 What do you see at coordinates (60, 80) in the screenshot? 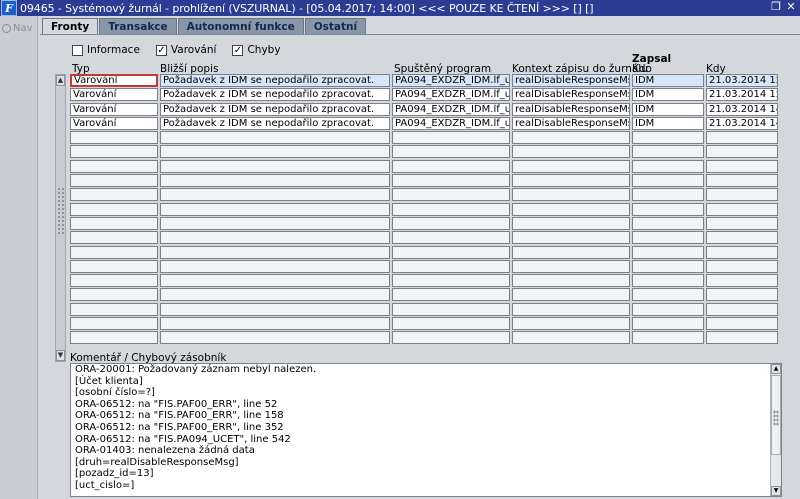
I see `scroll-up-icon: ▲` at bounding box center [60, 80].